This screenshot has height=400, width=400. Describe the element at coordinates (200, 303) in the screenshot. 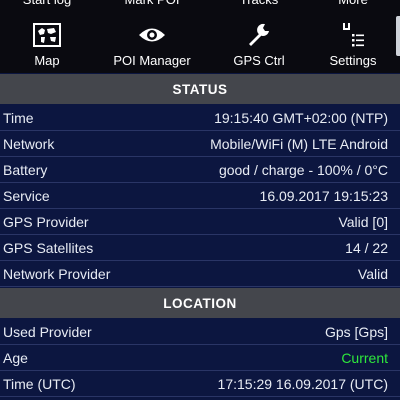

I see `location-section-header: LOCATION` at that location.